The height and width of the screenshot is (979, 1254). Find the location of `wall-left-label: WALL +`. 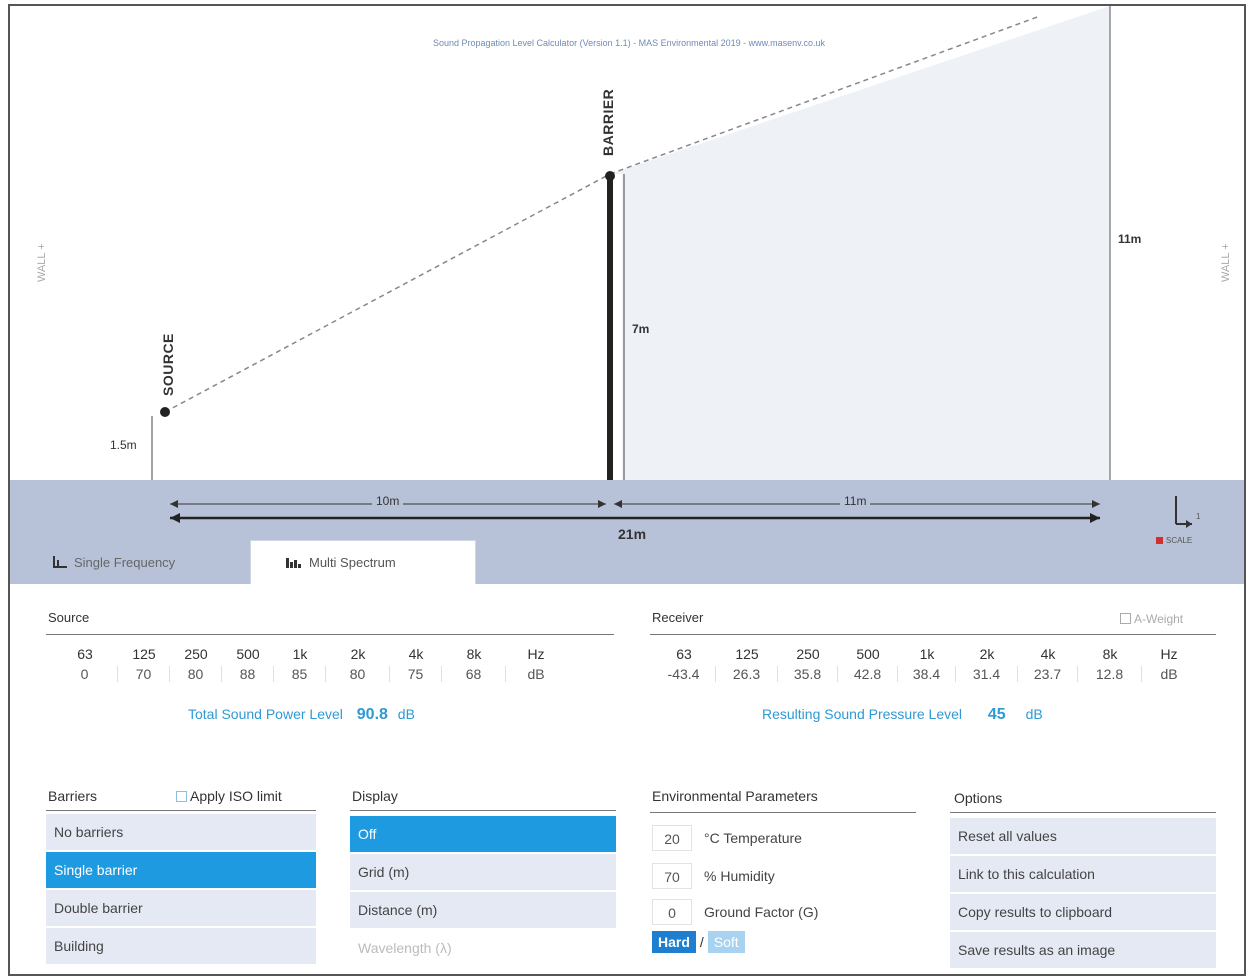

wall-left-label: WALL + is located at coordinates (42, 262).